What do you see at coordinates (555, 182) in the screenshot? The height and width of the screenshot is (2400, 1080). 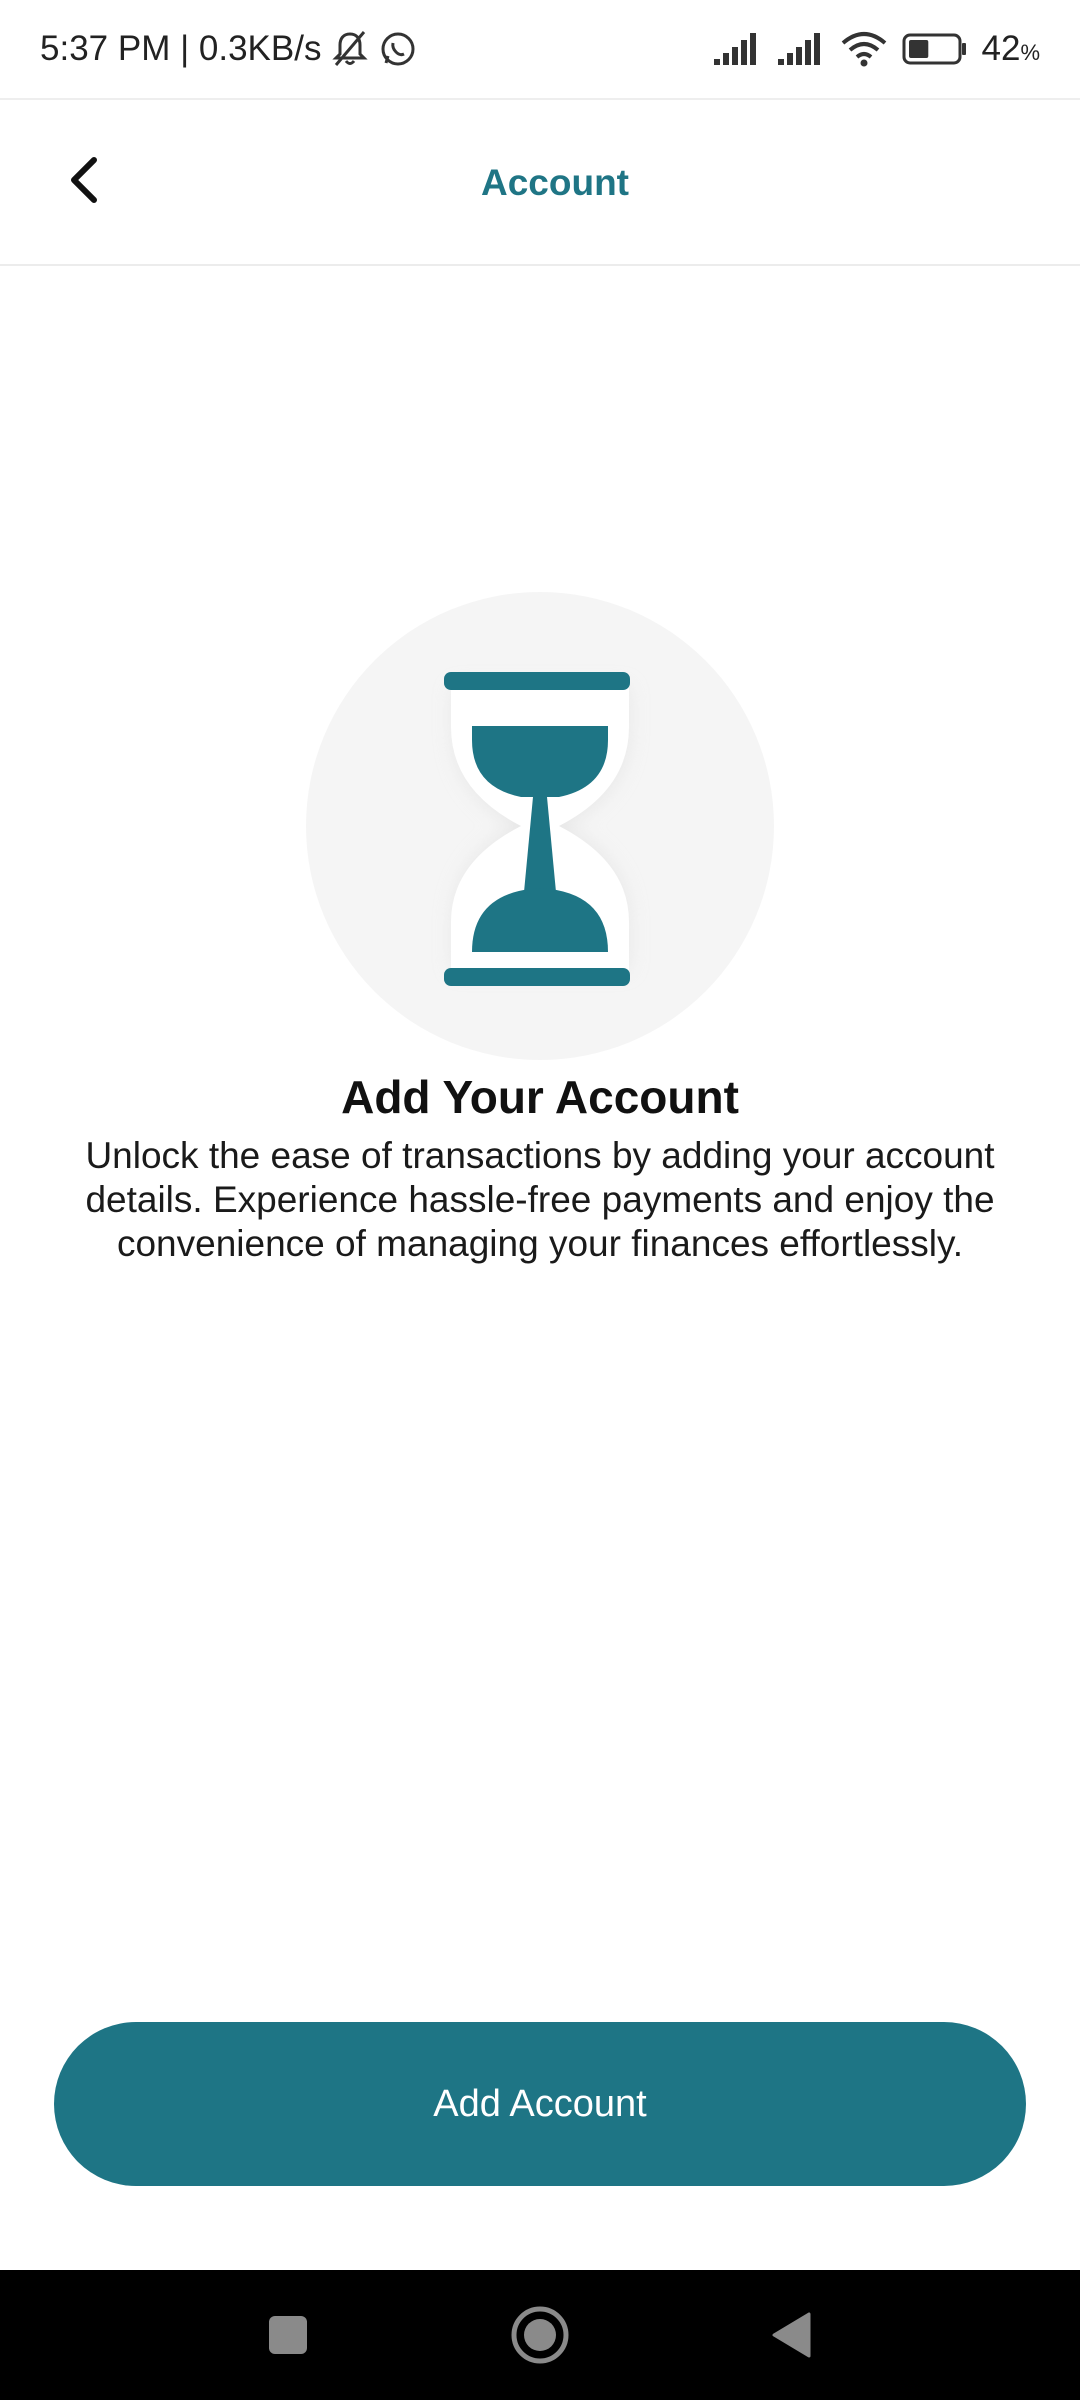 I see `page-title: Account` at bounding box center [555, 182].